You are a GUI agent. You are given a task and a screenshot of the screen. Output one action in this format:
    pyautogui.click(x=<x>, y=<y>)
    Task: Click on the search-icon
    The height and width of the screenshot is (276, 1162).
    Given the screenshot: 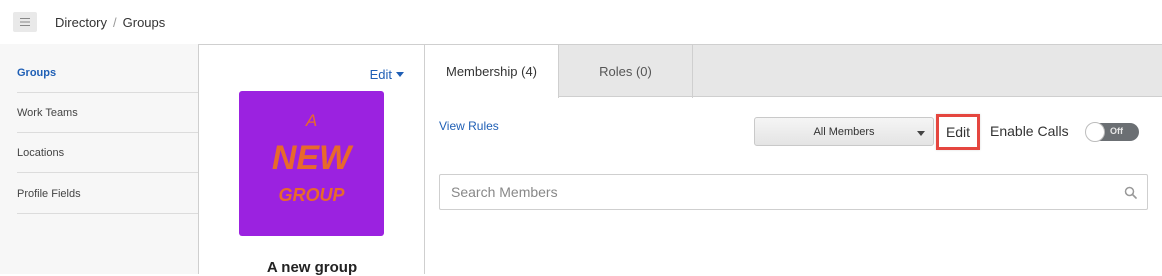 What is the action you would take?
    pyautogui.click(x=1130, y=192)
    